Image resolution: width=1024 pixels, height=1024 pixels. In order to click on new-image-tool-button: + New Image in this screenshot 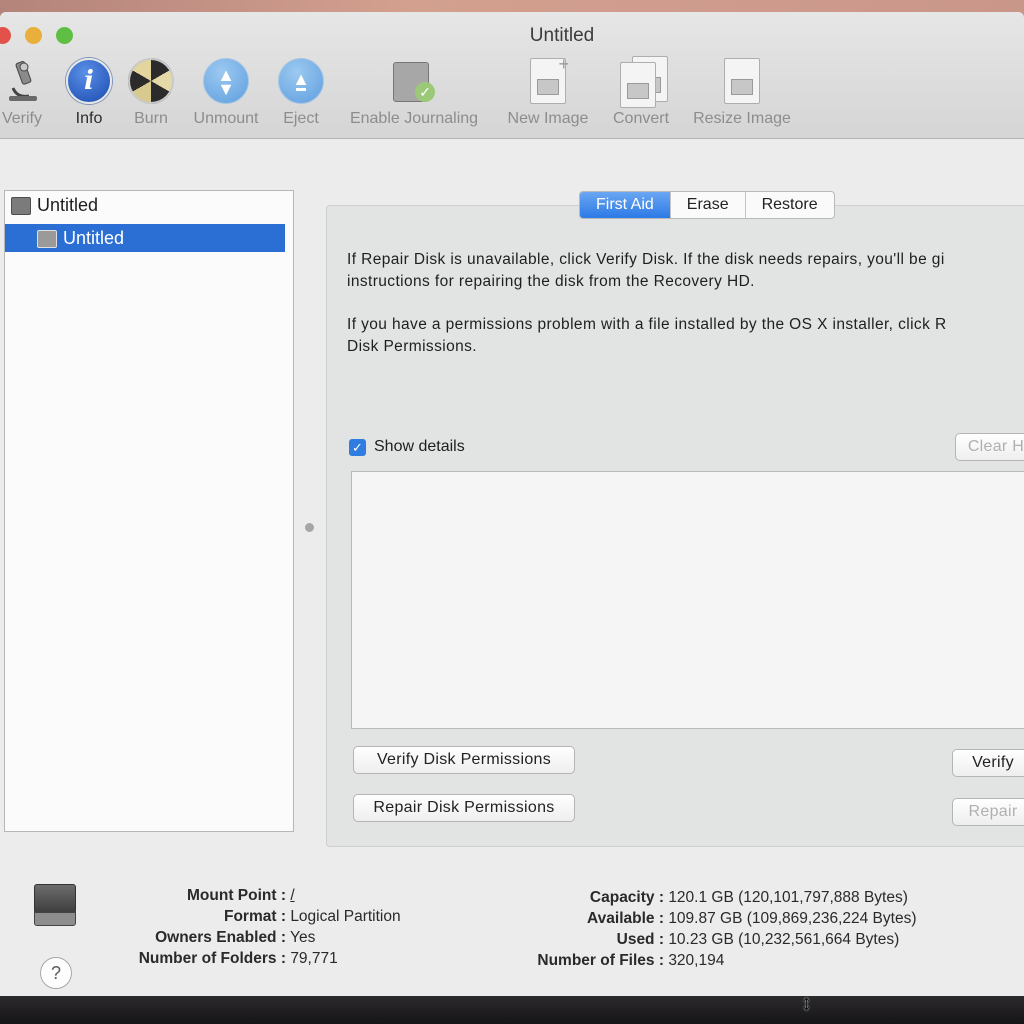, I will do `click(548, 91)`.